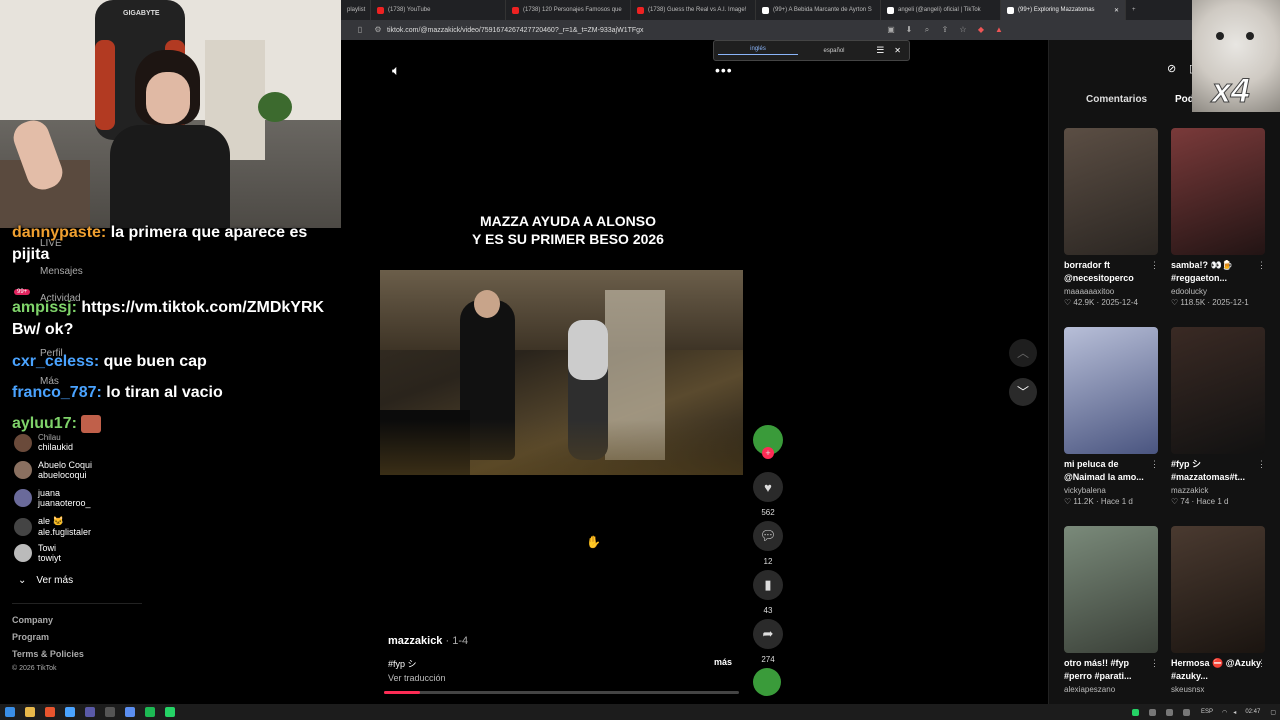 The image size is (1280, 720). I want to click on tab-active: (99+) Exploring Mazzatomas ✕, so click(1063, 10).